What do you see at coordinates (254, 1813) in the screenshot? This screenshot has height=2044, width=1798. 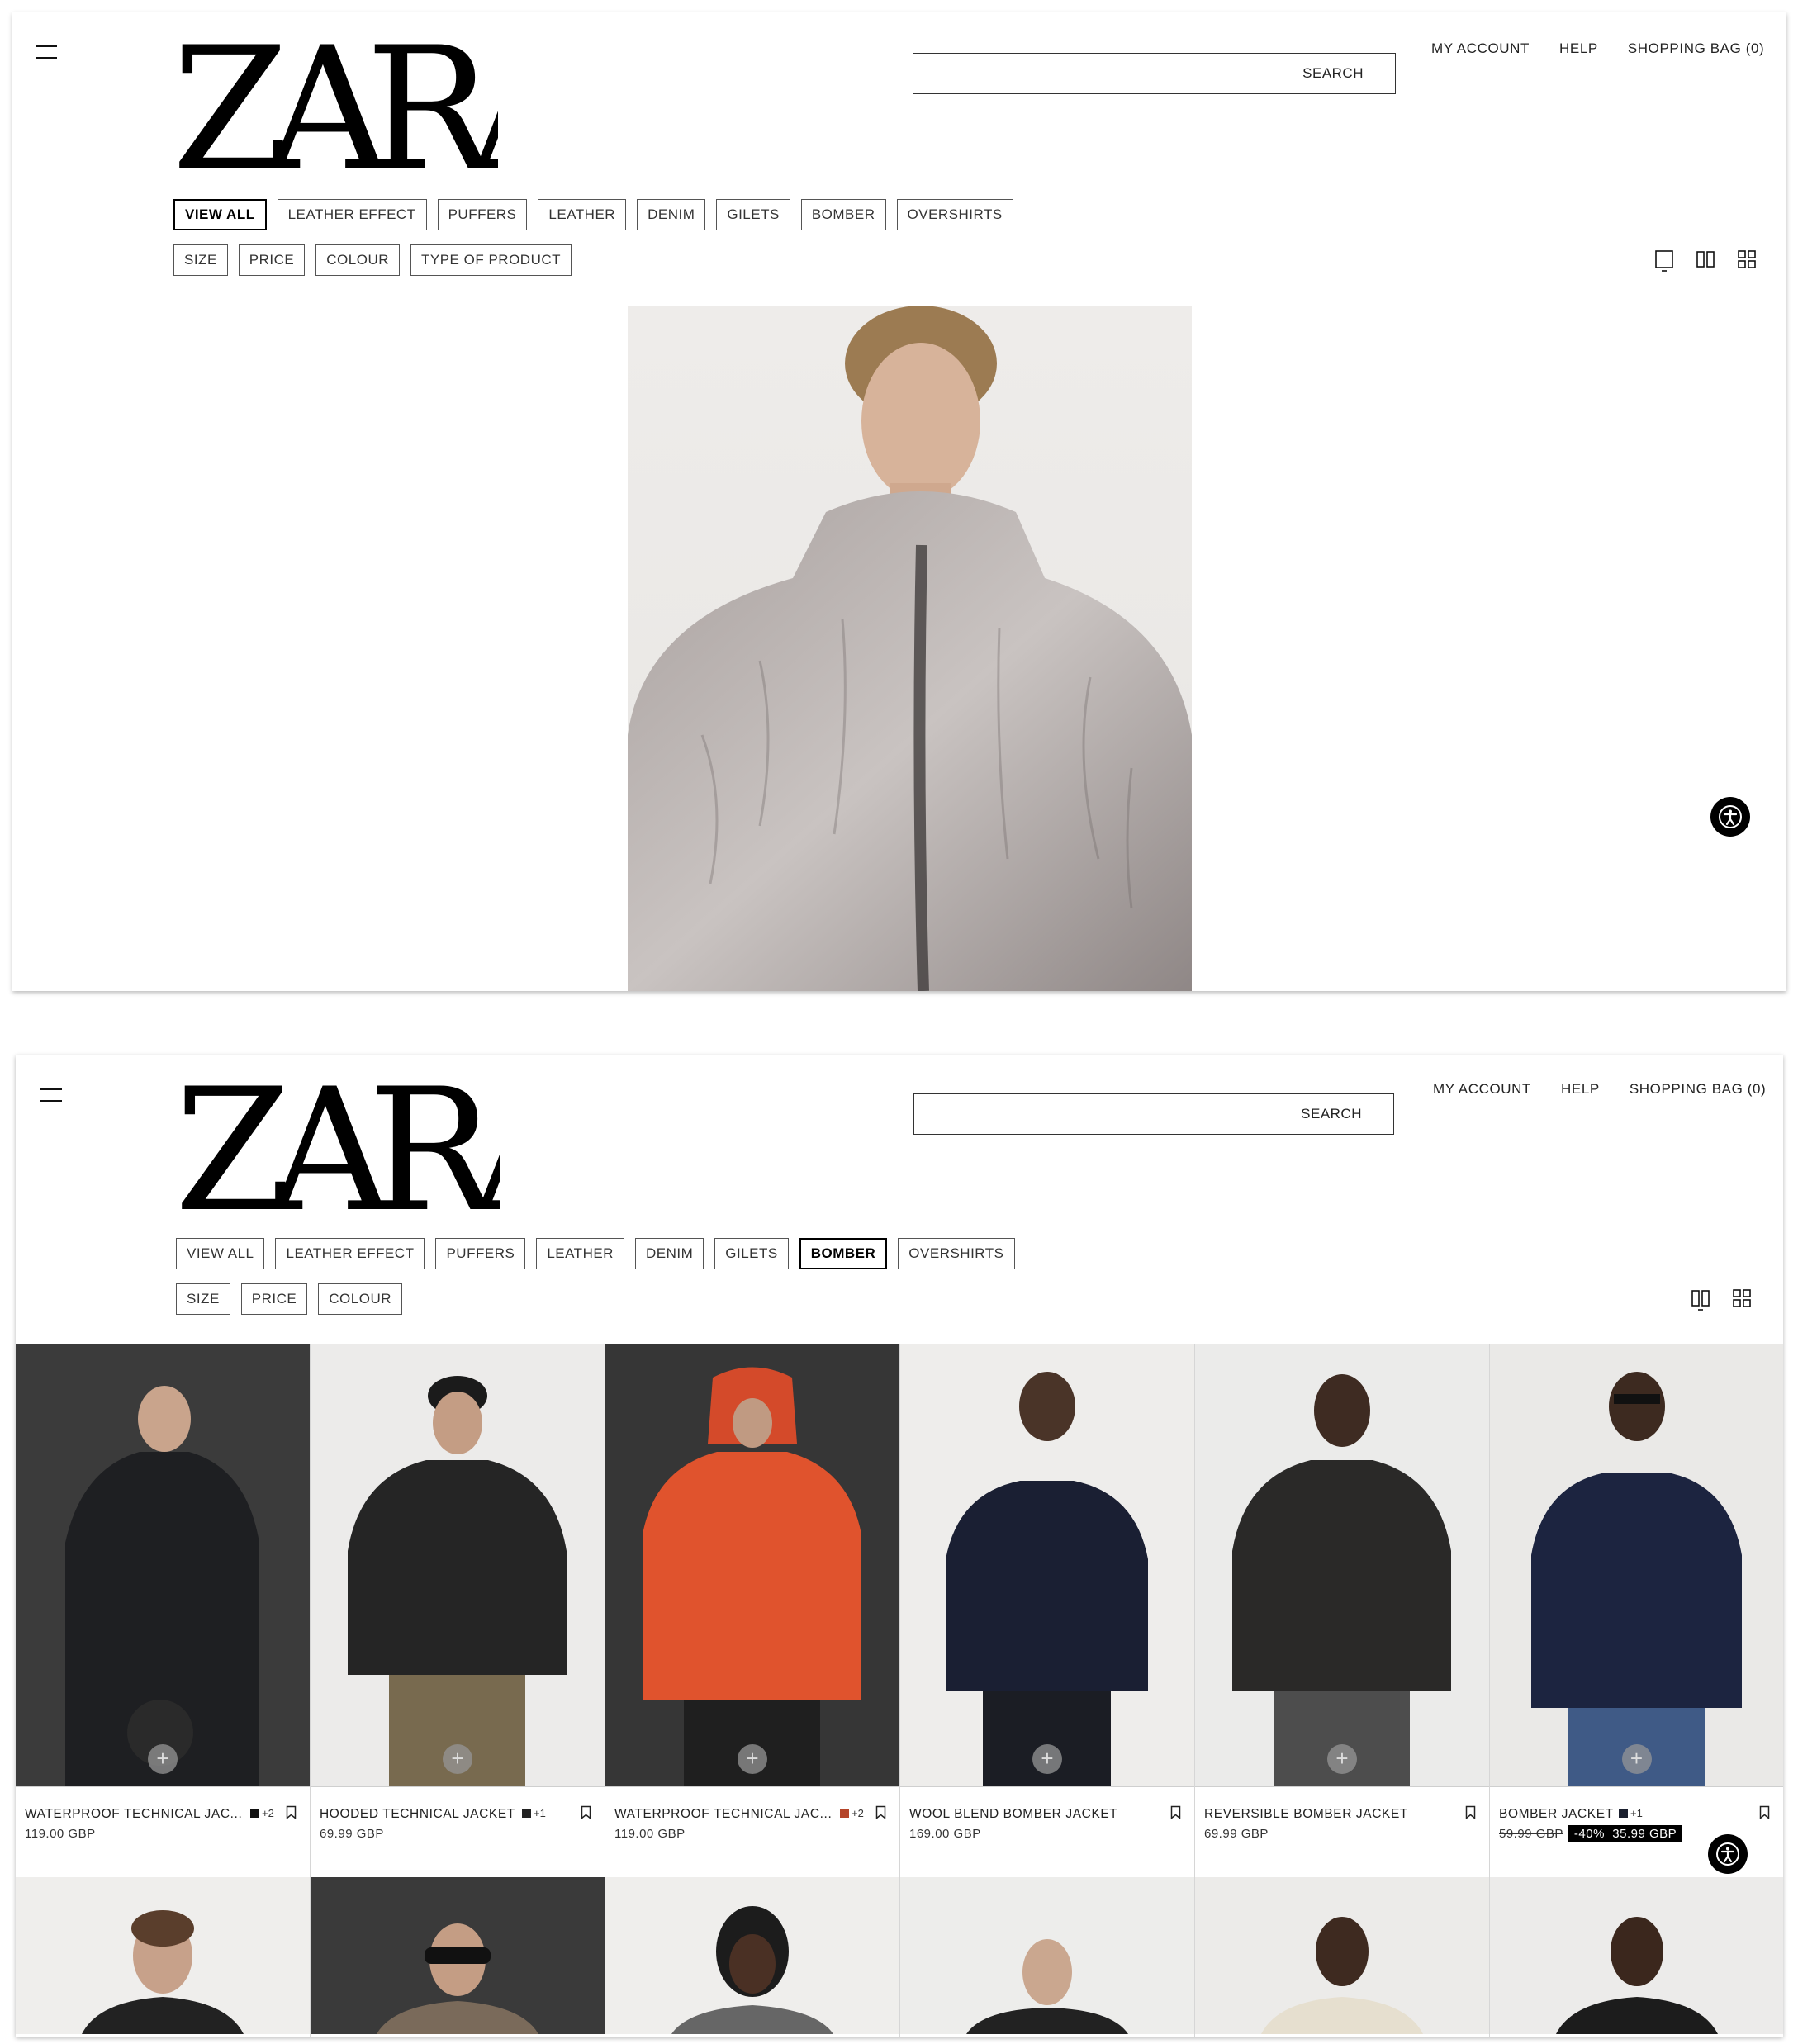 I see `colour-swatch` at bounding box center [254, 1813].